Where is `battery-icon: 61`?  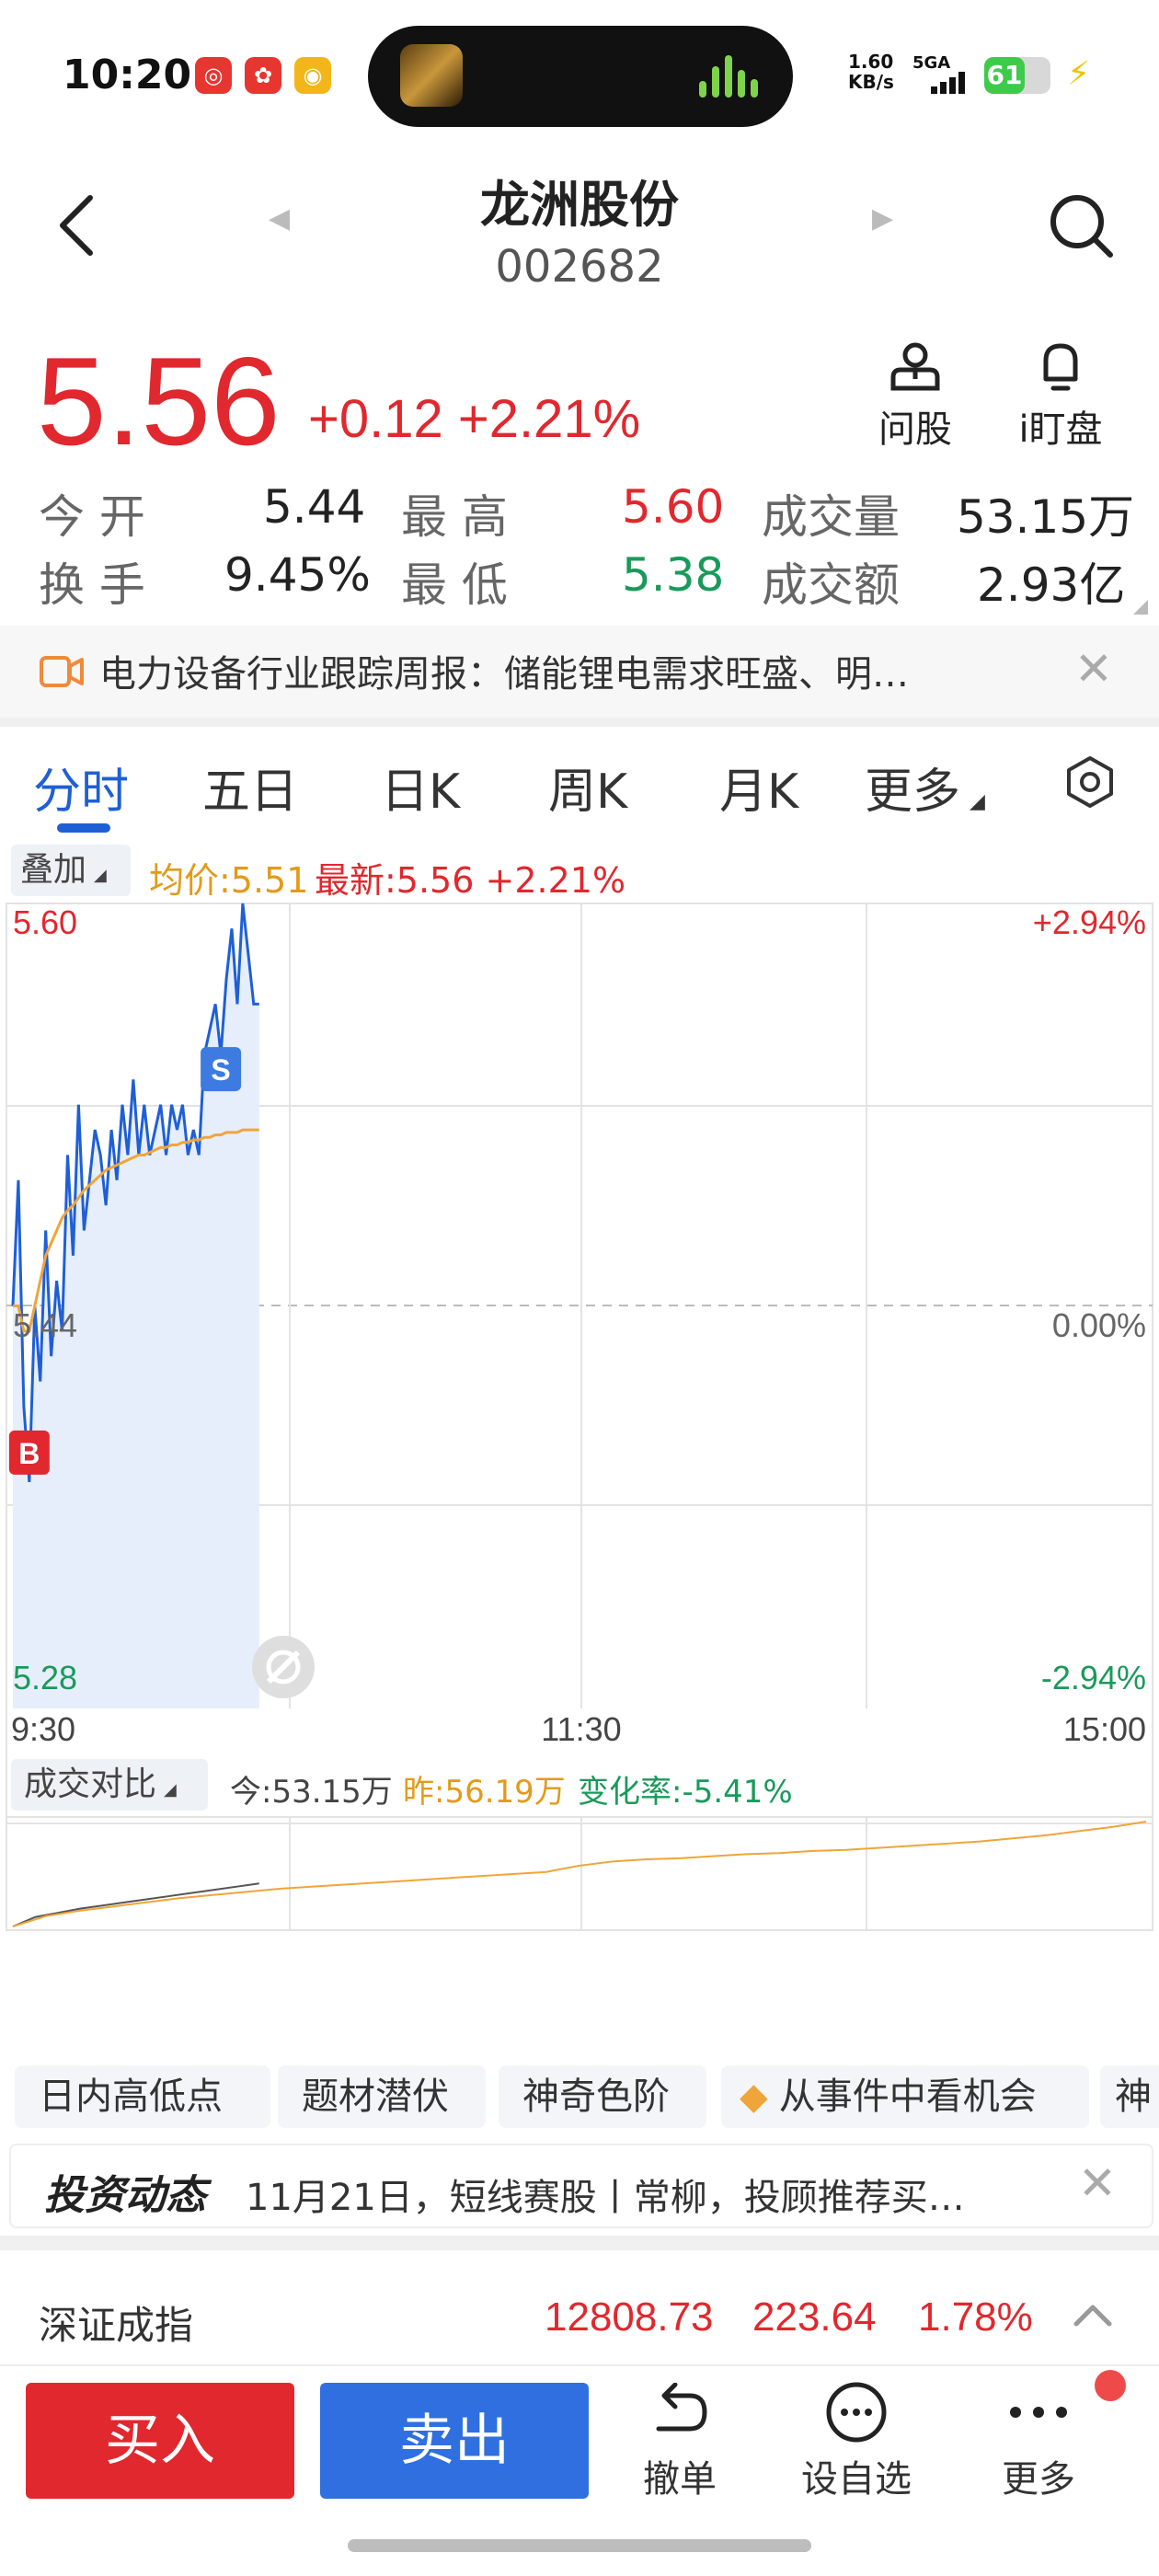 battery-icon: 61 is located at coordinates (1017, 75).